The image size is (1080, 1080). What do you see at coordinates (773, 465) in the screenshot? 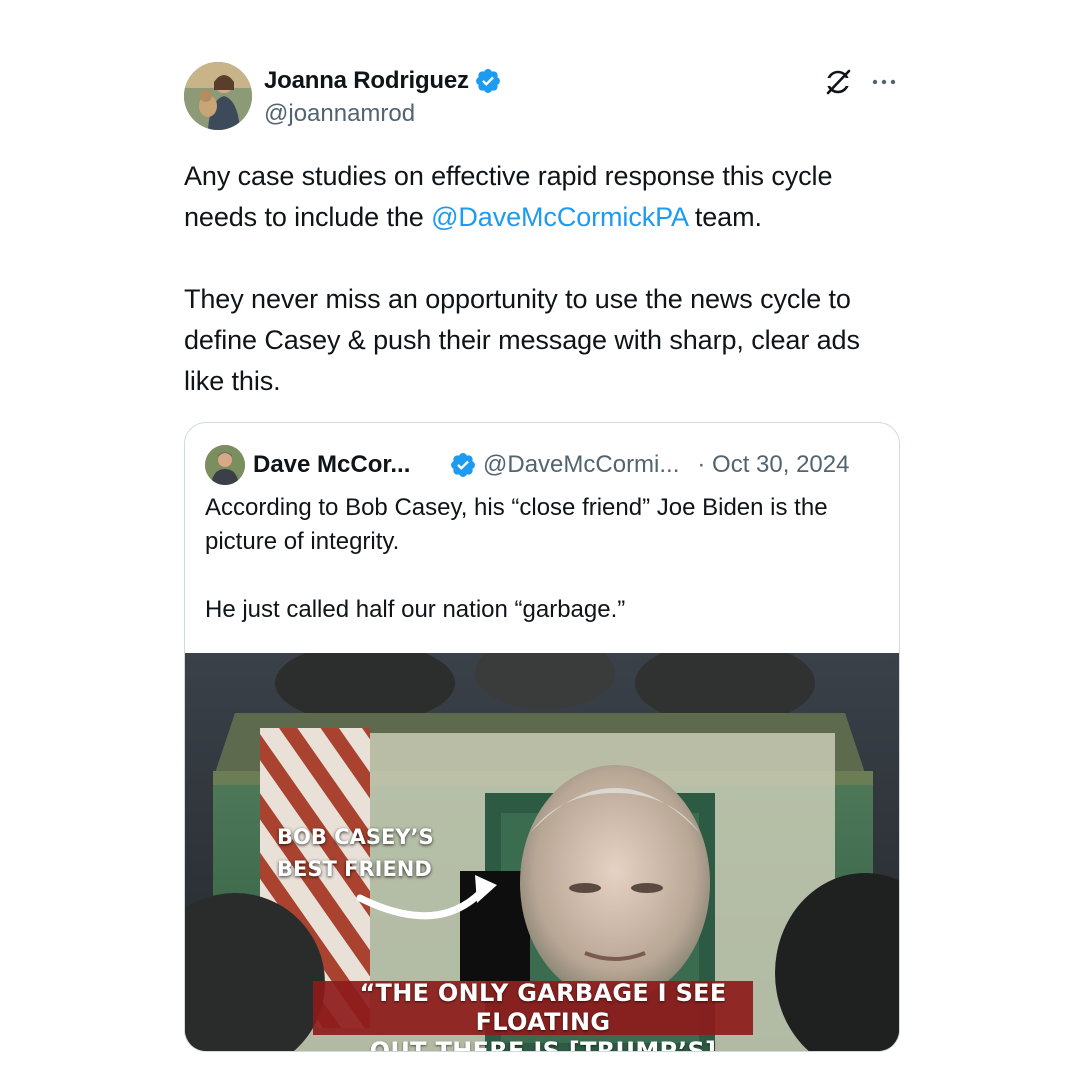
I see `quoted-tweet-date: · Oct 30, 2024` at bounding box center [773, 465].